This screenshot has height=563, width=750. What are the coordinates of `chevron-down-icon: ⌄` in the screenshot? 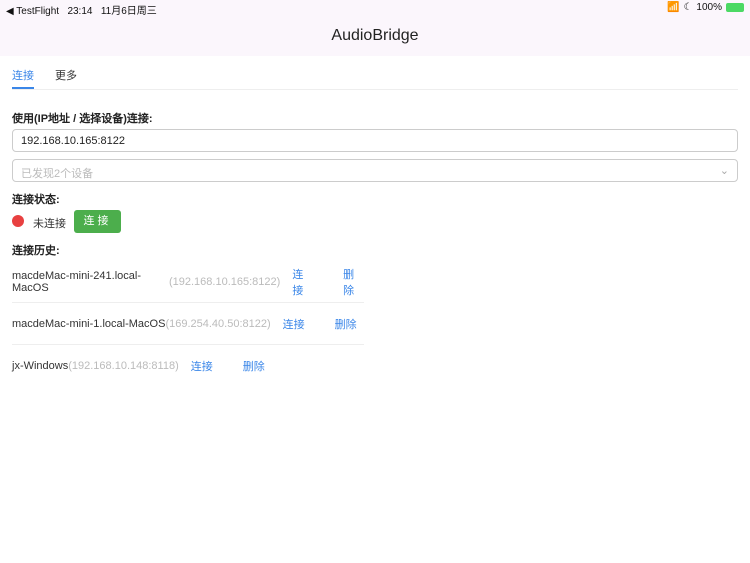 It's located at (724, 171).